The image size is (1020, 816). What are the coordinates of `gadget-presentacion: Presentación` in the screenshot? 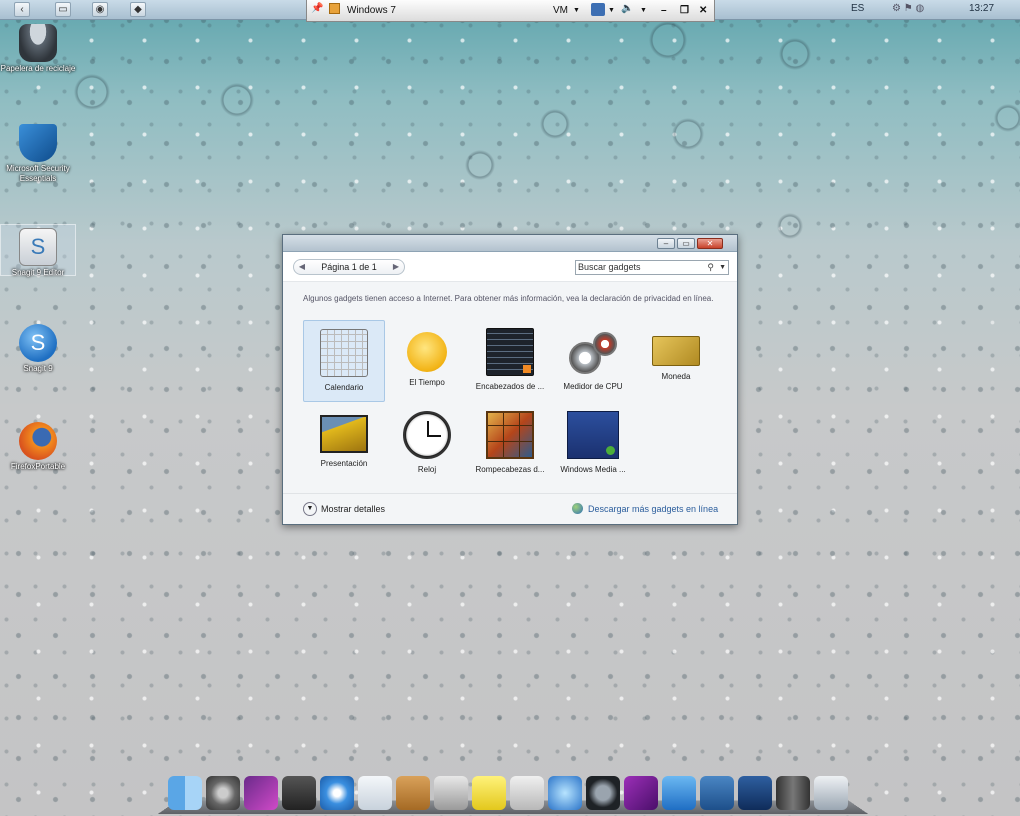 It's located at (344, 444).